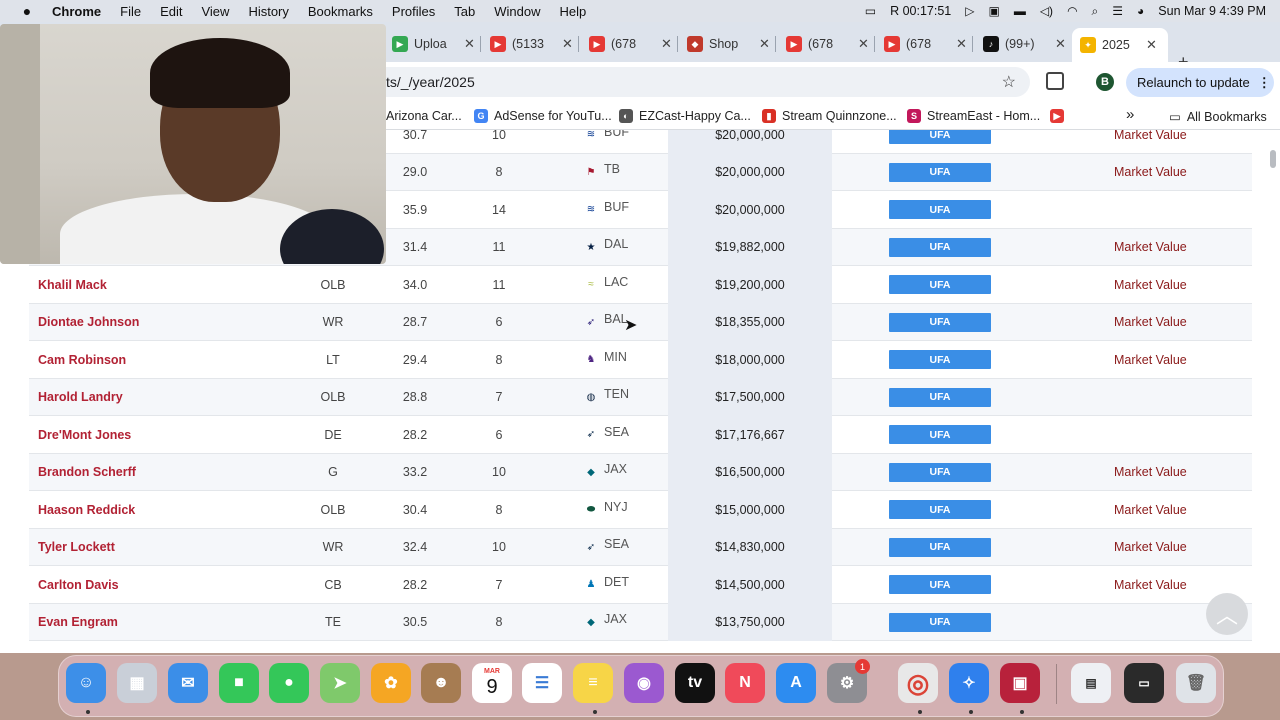  Describe the element at coordinates (1020, 683) in the screenshot. I see `screen-recorder-icon: ▣` at that location.